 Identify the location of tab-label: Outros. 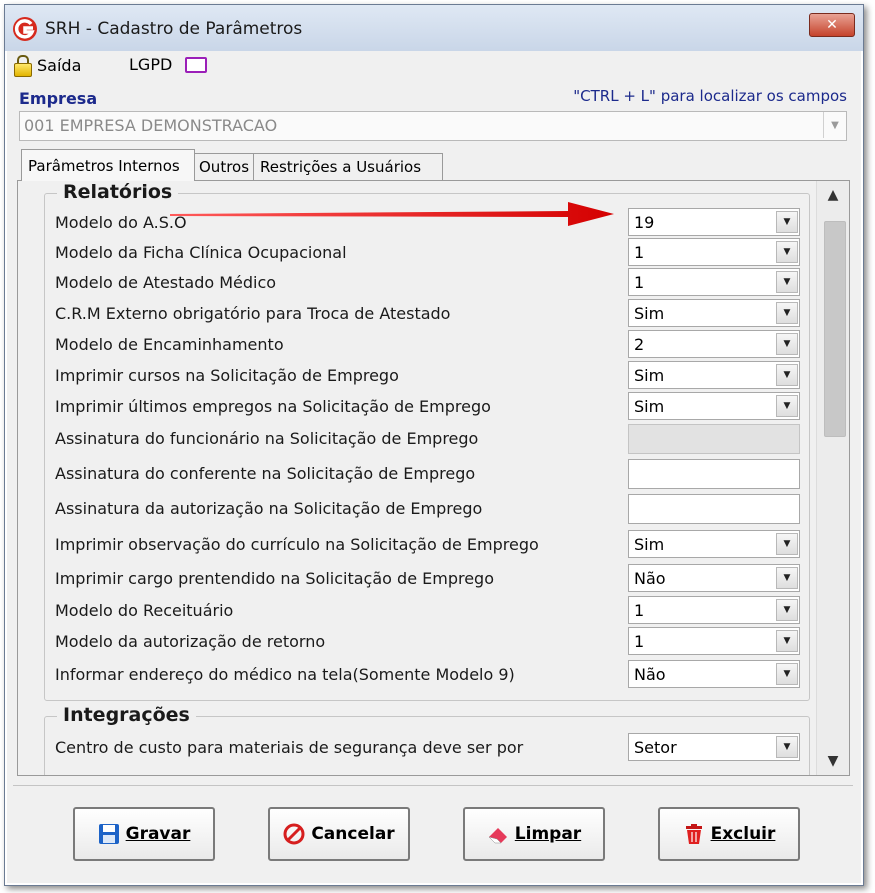
(224, 167).